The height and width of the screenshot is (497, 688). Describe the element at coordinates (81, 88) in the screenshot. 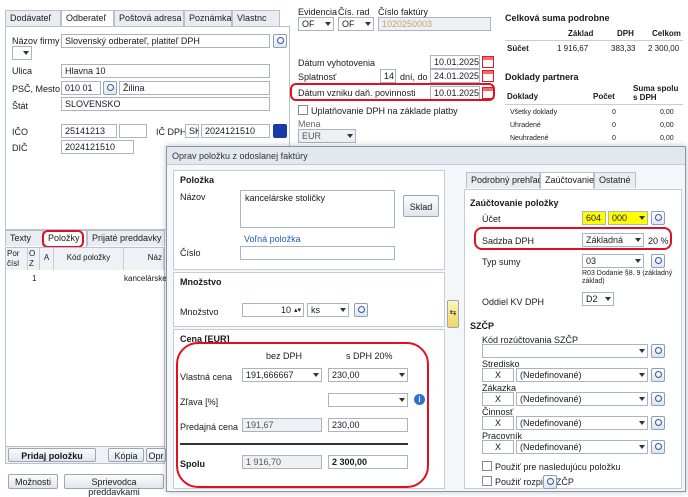

I see `psc-input: 010 01` at that location.